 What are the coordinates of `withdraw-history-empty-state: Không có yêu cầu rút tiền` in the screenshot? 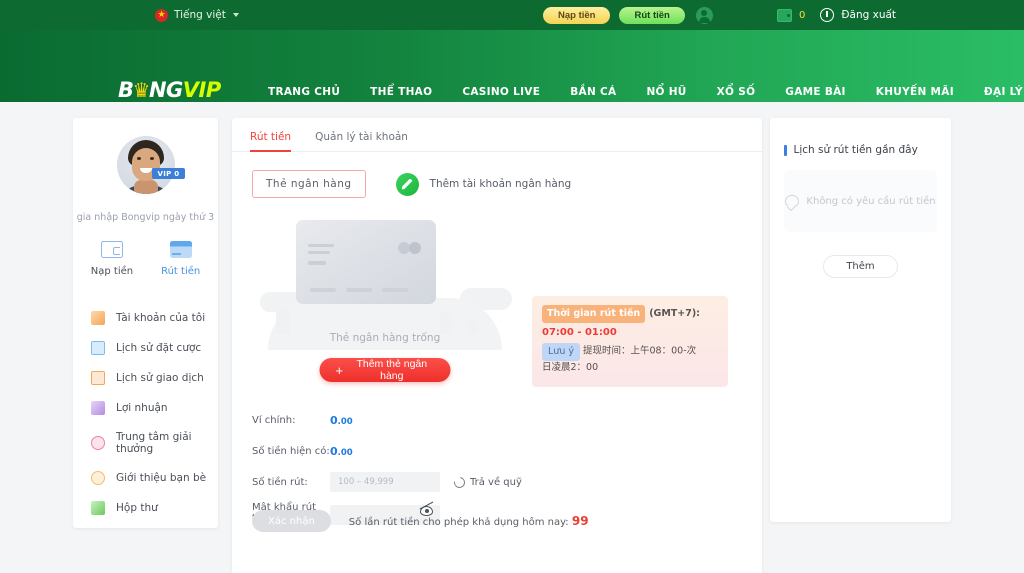 It's located at (860, 201).